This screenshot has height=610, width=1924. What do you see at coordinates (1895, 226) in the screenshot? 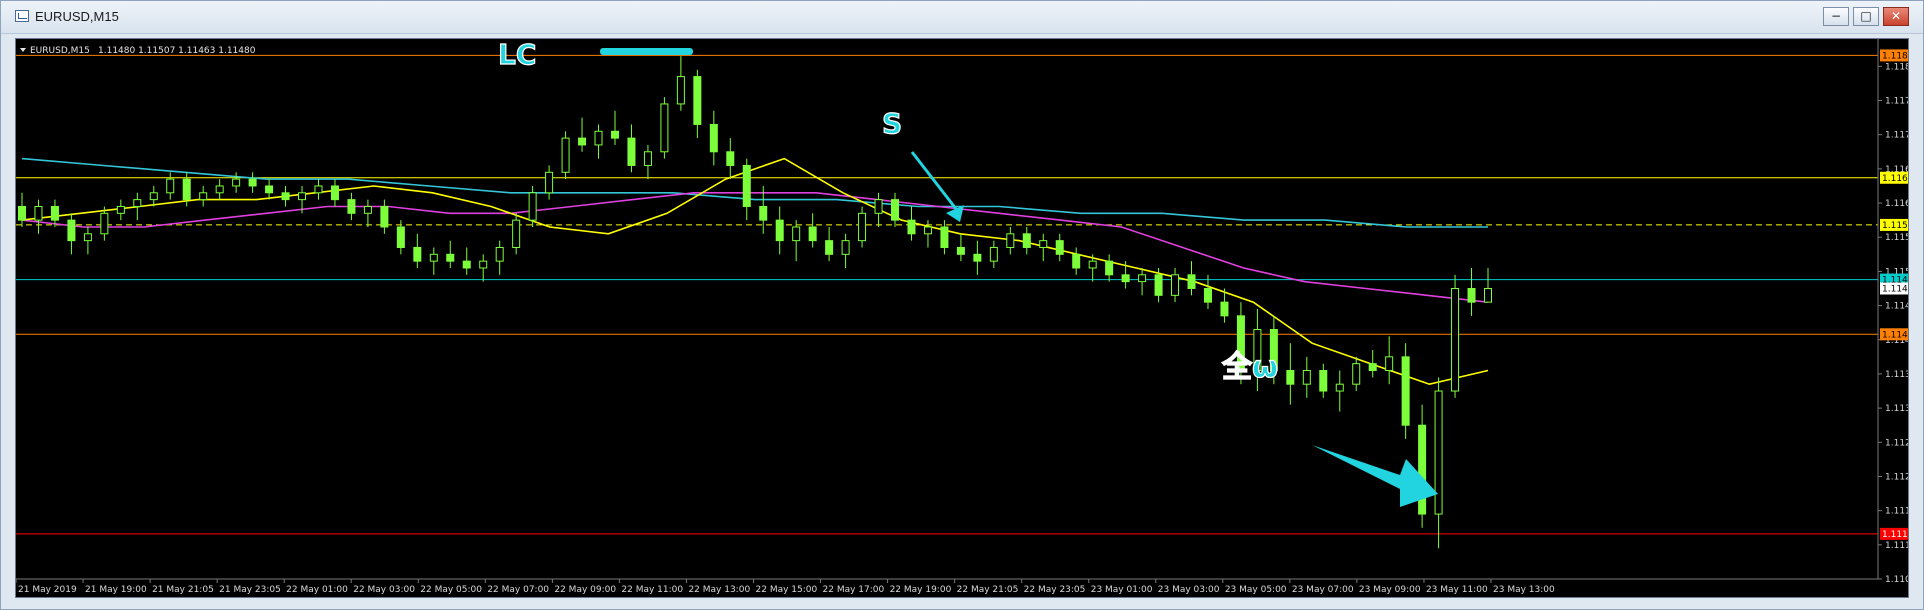
I see `price-line-label: 1.11573` at bounding box center [1895, 226].